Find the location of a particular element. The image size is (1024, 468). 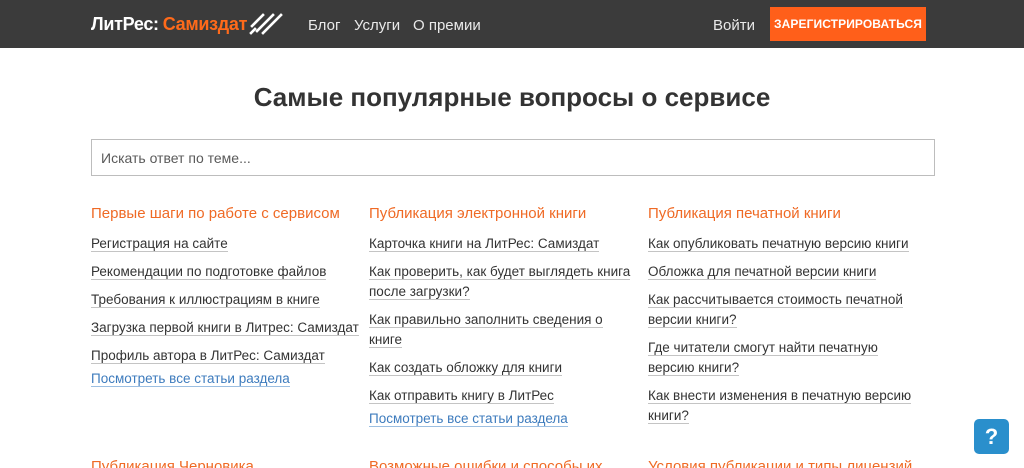

logo-text-litres: ЛитРес: is located at coordinates (125, 23).